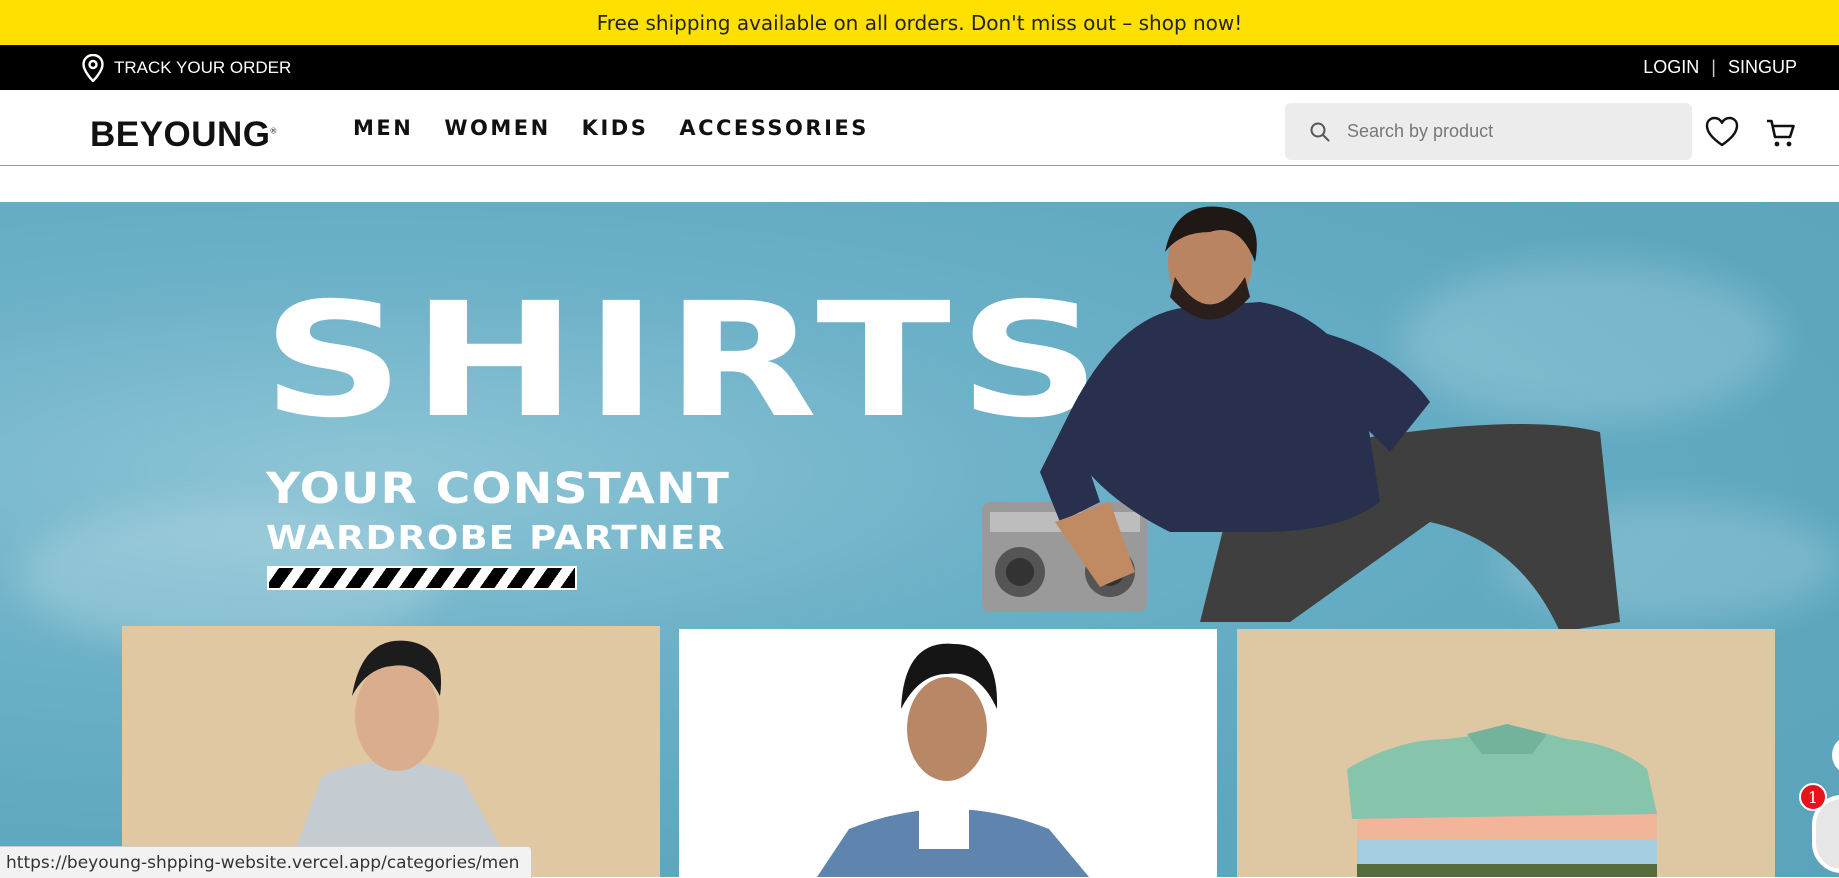  I want to click on main-nav: MEN WOMEN KIDS ACCESSORIES, so click(611, 127).